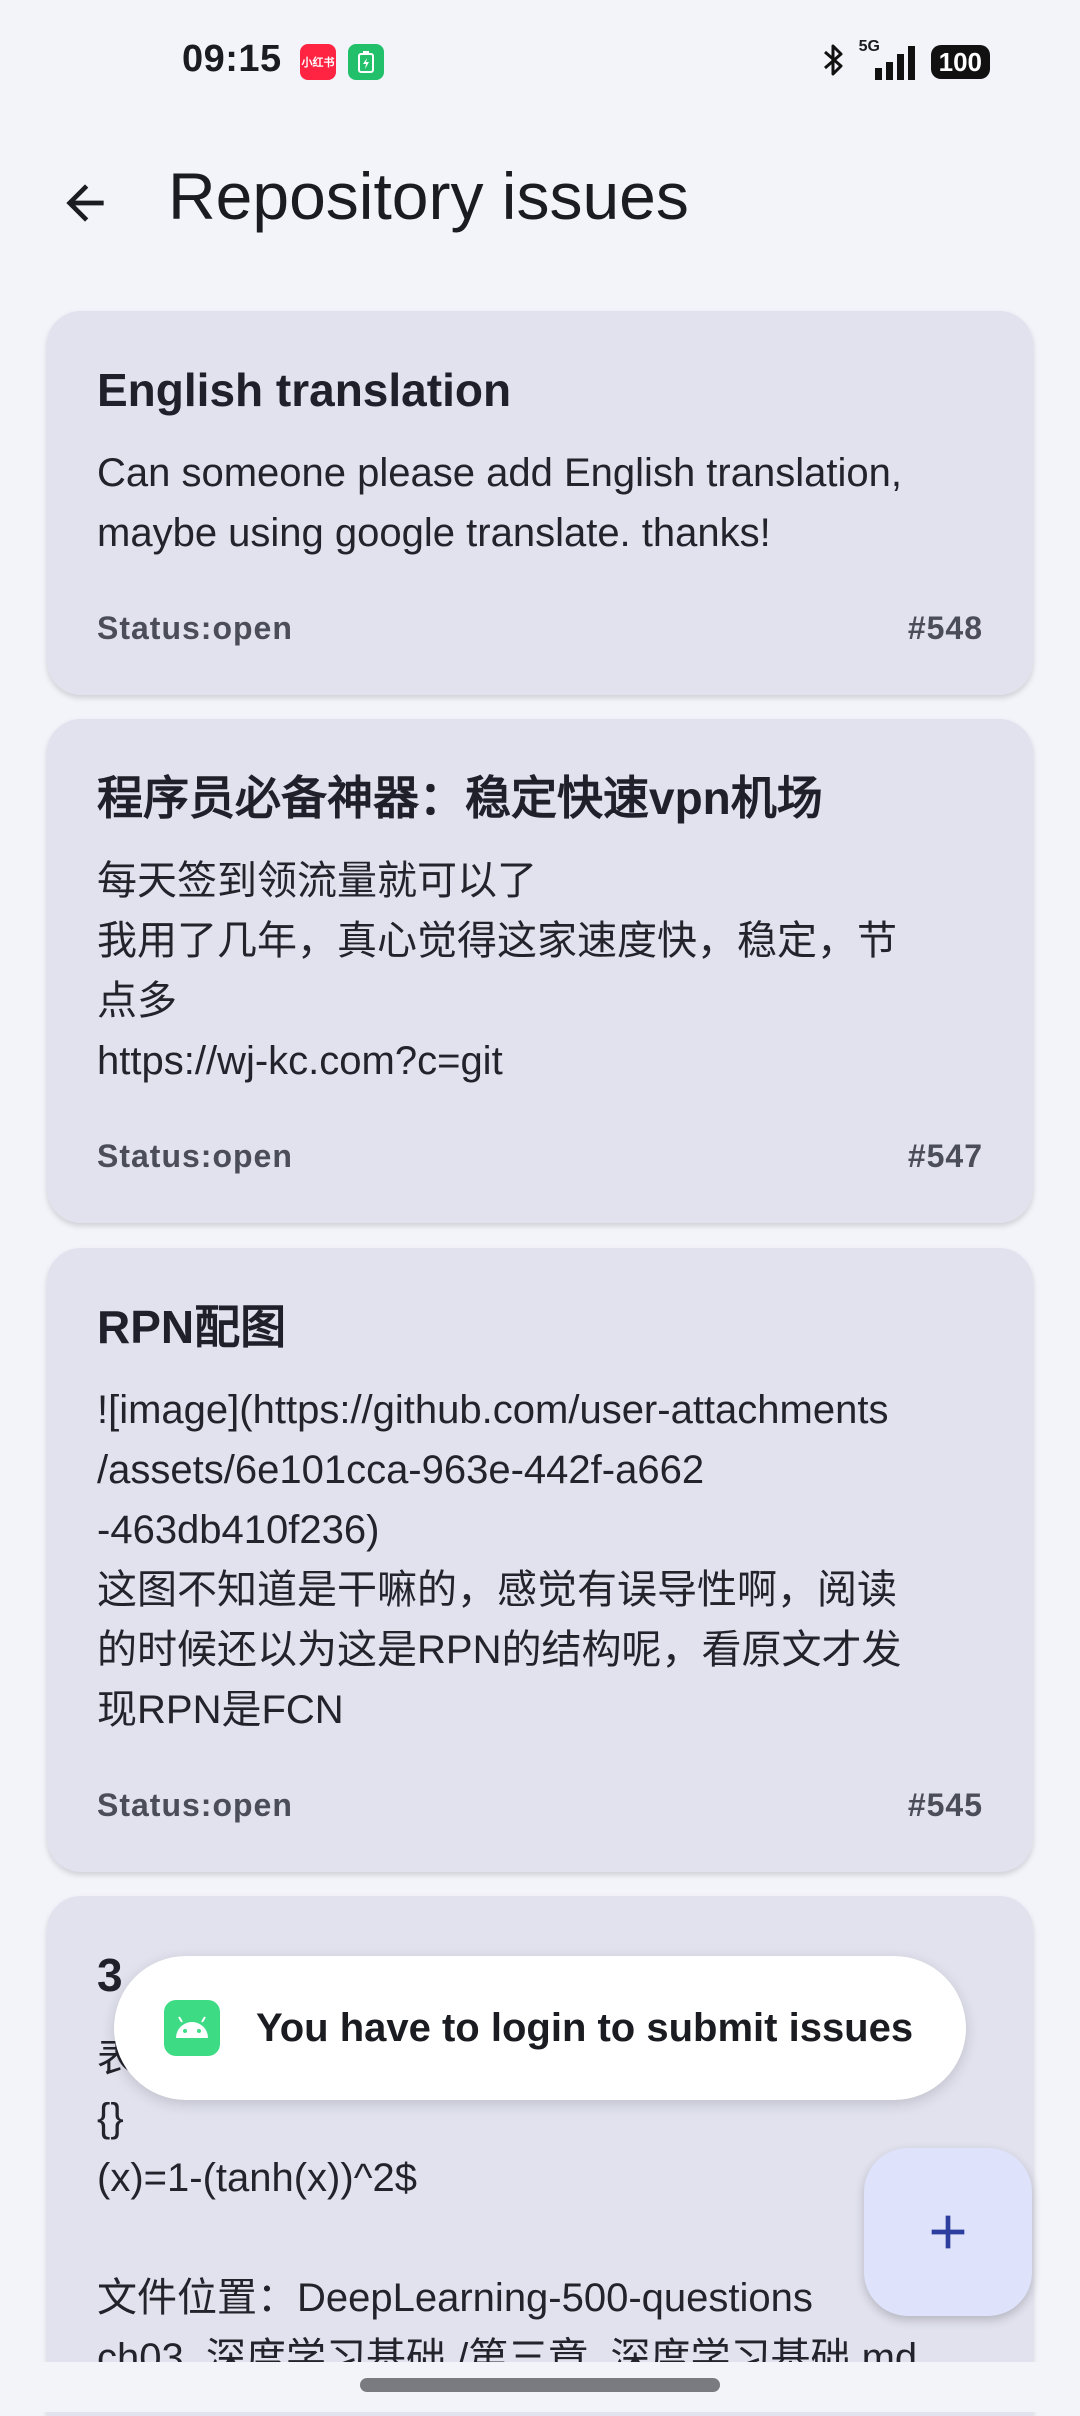 This screenshot has height=2416, width=1080. I want to click on xiaohongshu-notification-icon: 小红书, so click(318, 62).